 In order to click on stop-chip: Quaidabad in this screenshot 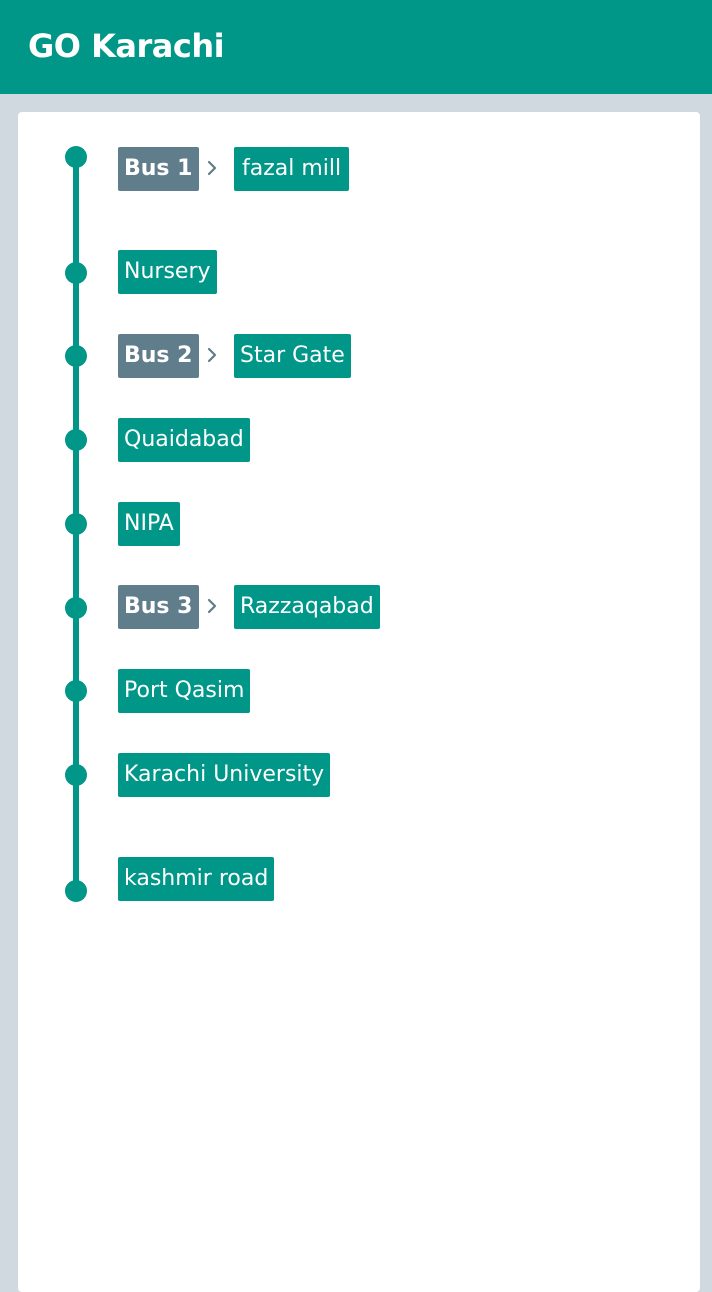, I will do `click(184, 440)`.